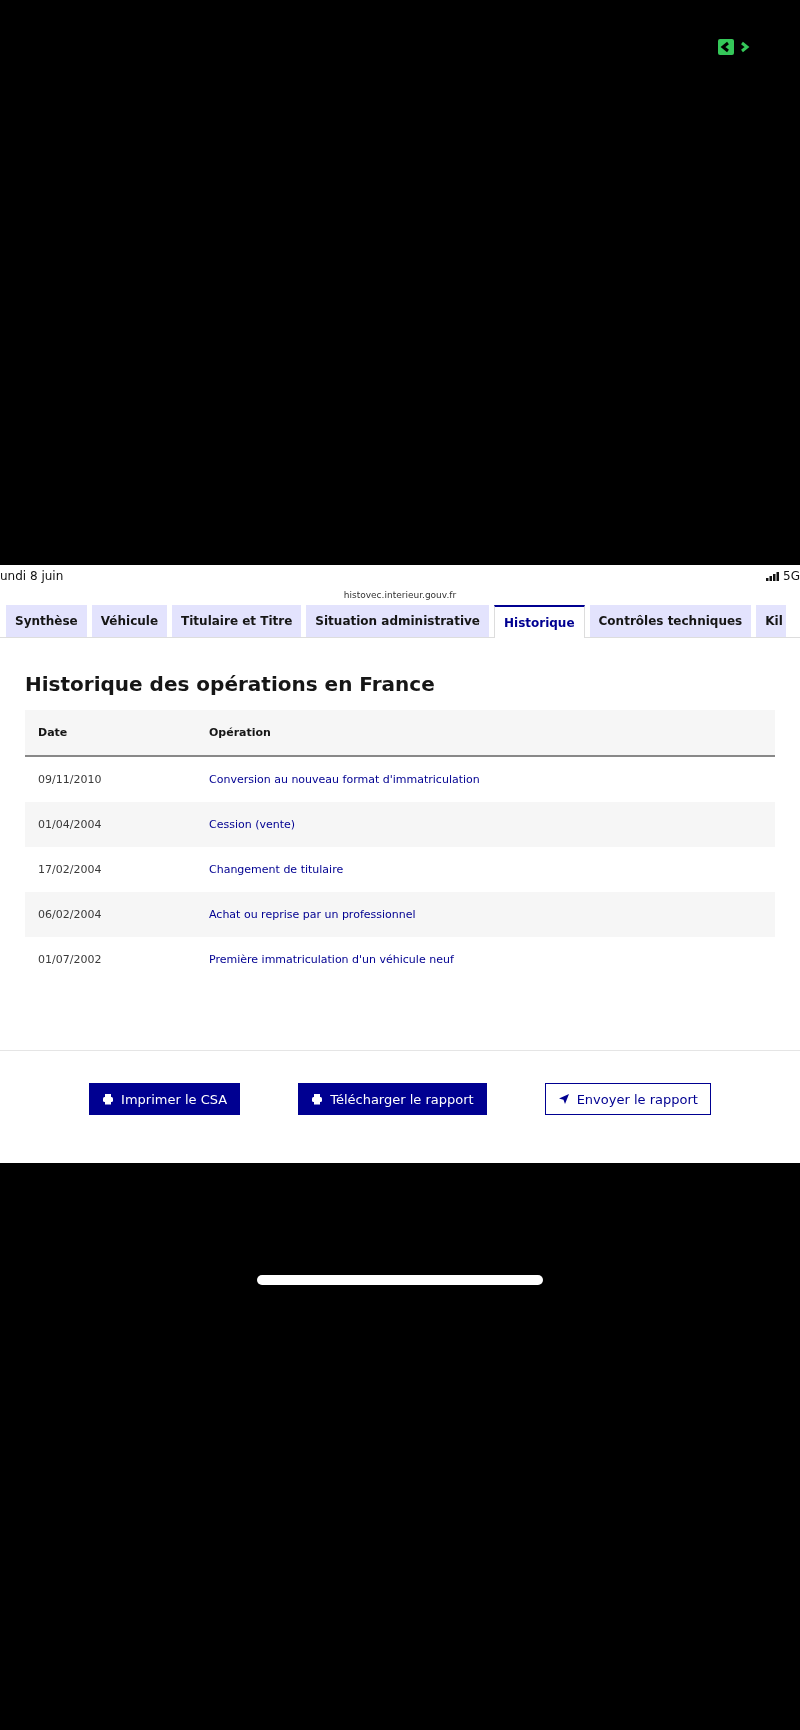 The image size is (800, 1730). What do you see at coordinates (110, 779) in the screenshot?
I see `table-cell: 09/11/2010` at bounding box center [110, 779].